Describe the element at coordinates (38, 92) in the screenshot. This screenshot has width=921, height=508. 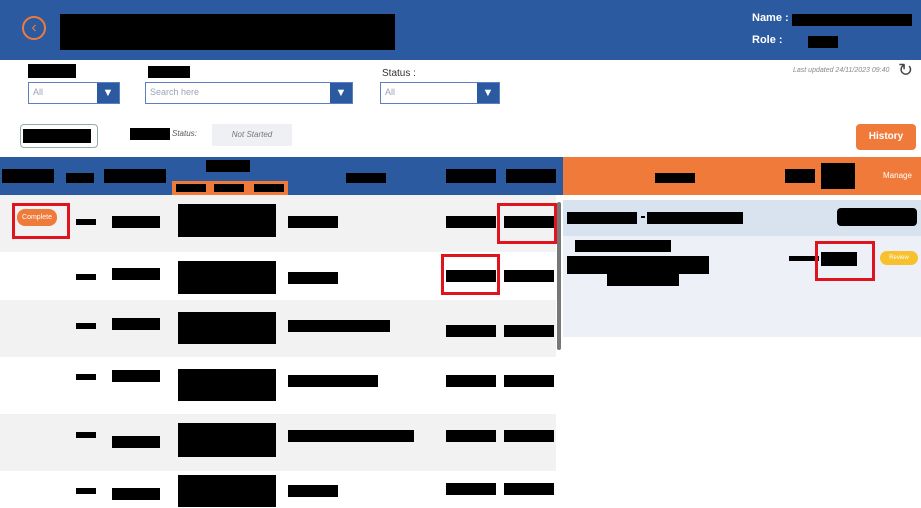
I see `filter1-value: All` at that location.